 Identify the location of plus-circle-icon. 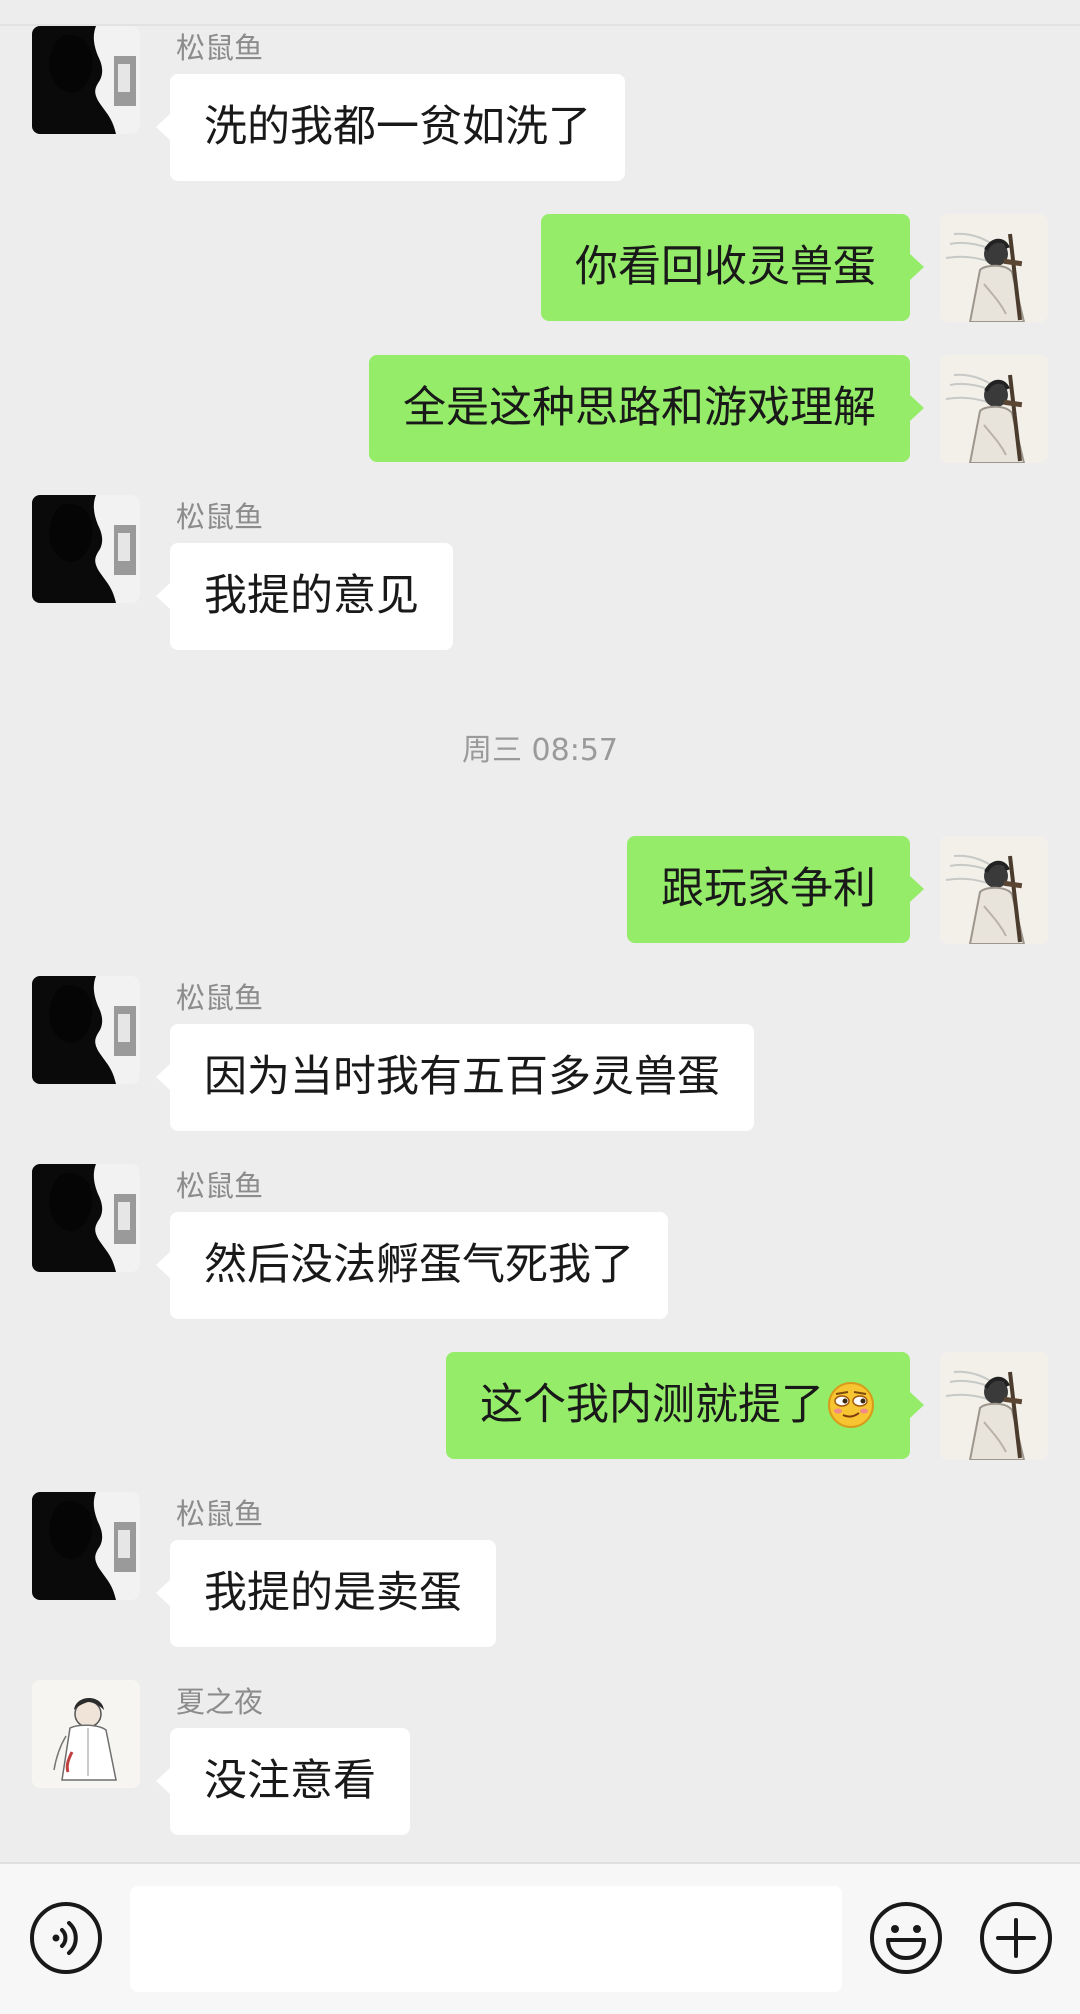
(1016, 1938).